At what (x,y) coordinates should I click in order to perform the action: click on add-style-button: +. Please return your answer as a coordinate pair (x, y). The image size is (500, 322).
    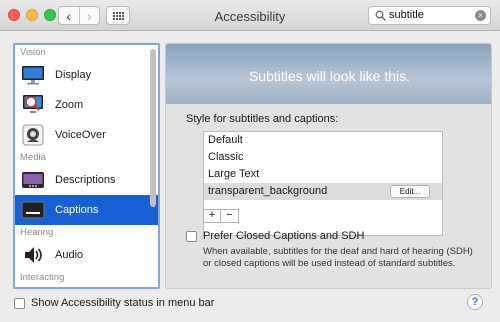
    Looking at the image, I should click on (212, 216).